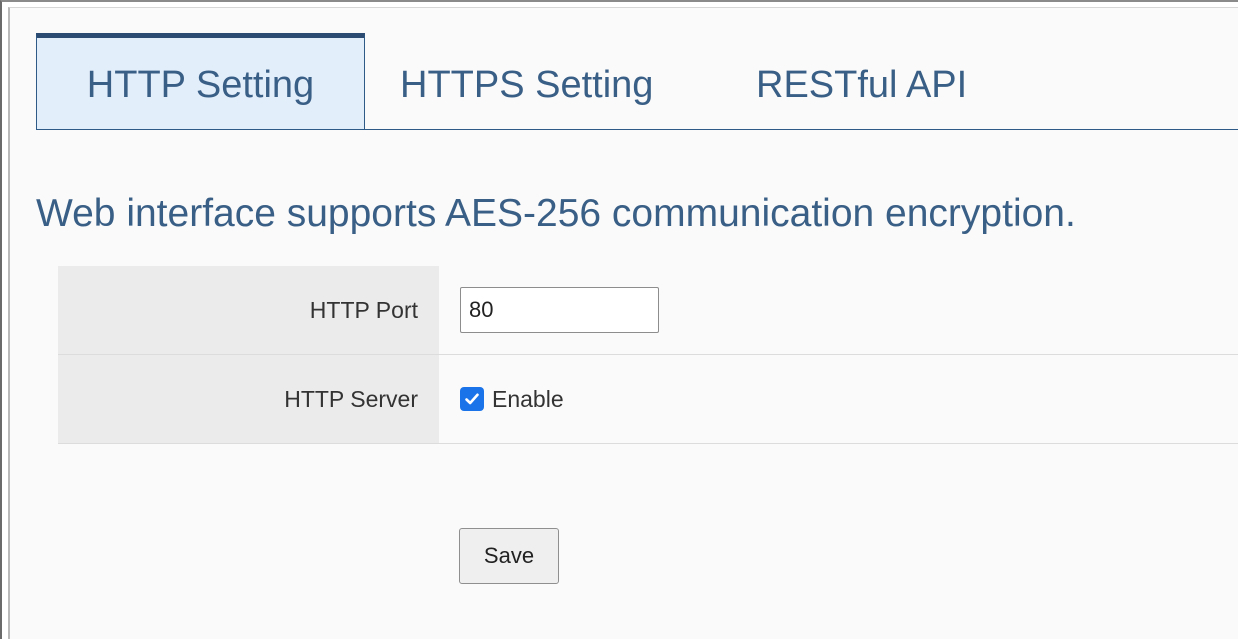  I want to click on enable-checkbox-label: Enable, so click(528, 399).